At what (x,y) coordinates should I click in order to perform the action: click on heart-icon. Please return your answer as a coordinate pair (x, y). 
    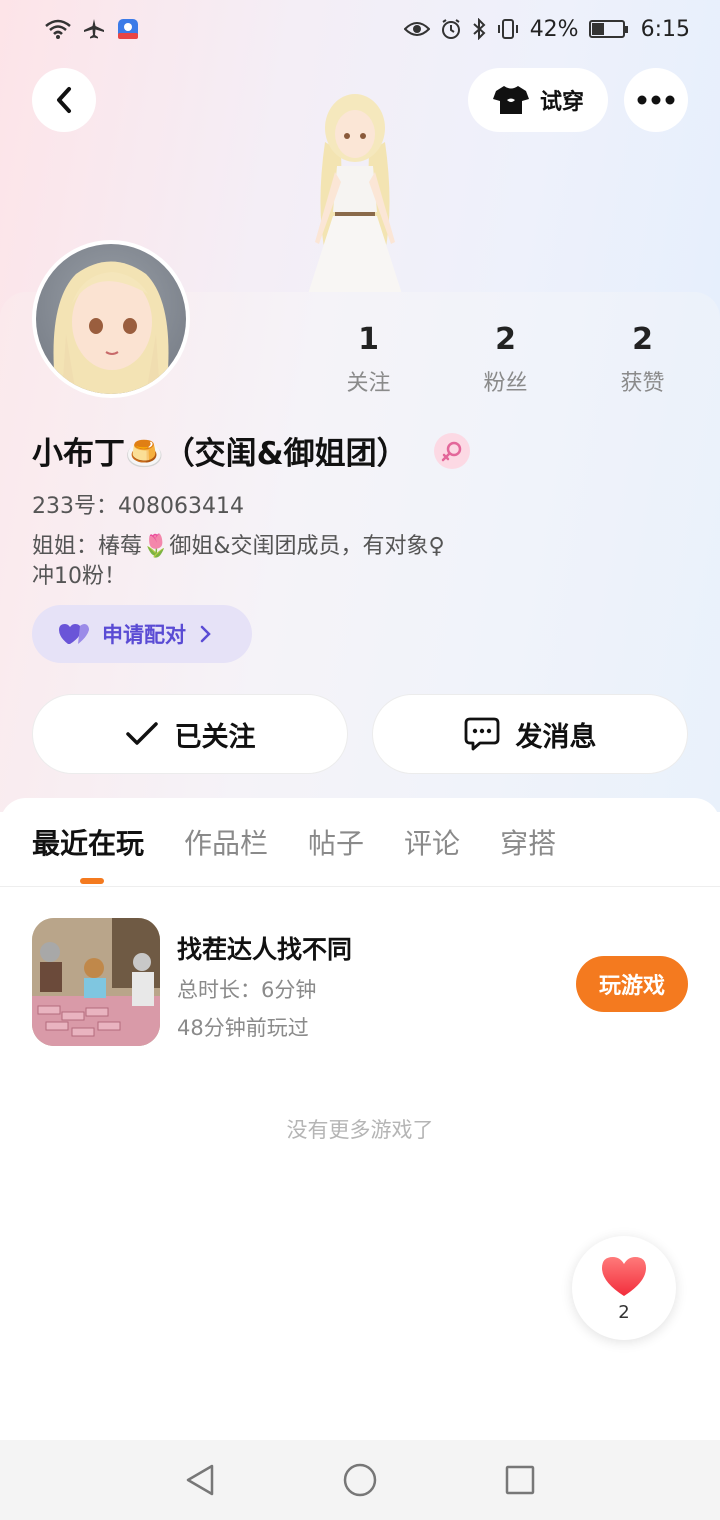
    Looking at the image, I should click on (624, 1276).